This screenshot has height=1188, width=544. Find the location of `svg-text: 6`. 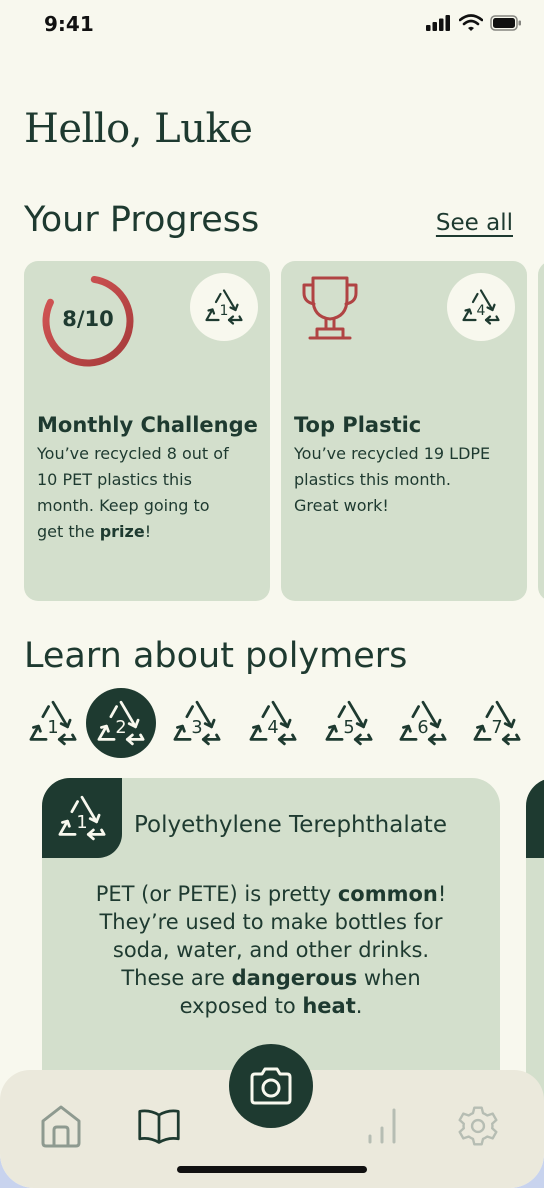

svg-text: 6 is located at coordinates (422, 728).